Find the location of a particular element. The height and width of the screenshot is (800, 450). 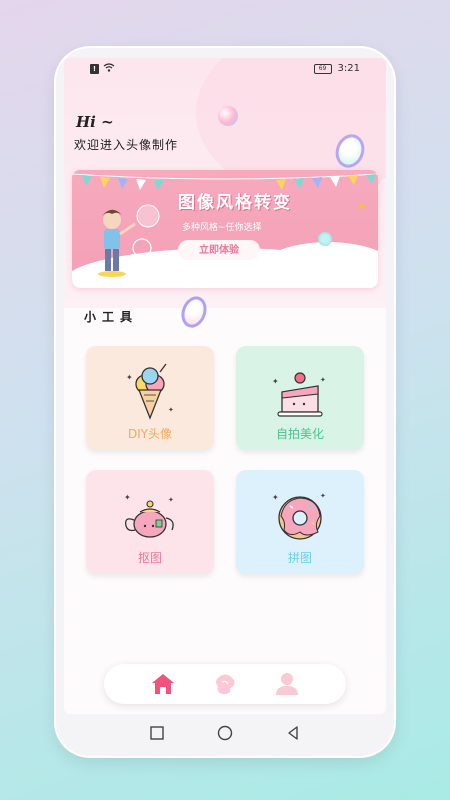

bubble-decoration is located at coordinates (228, 116).